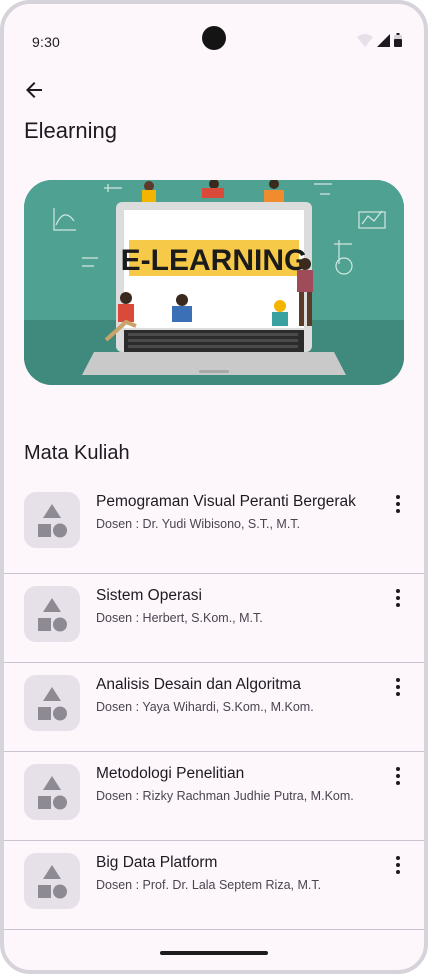 Image resolution: width=428 pixels, height=974 pixels. What do you see at coordinates (365, 40) in the screenshot?
I see `wifi-icon` at bounding box center [365, 40].